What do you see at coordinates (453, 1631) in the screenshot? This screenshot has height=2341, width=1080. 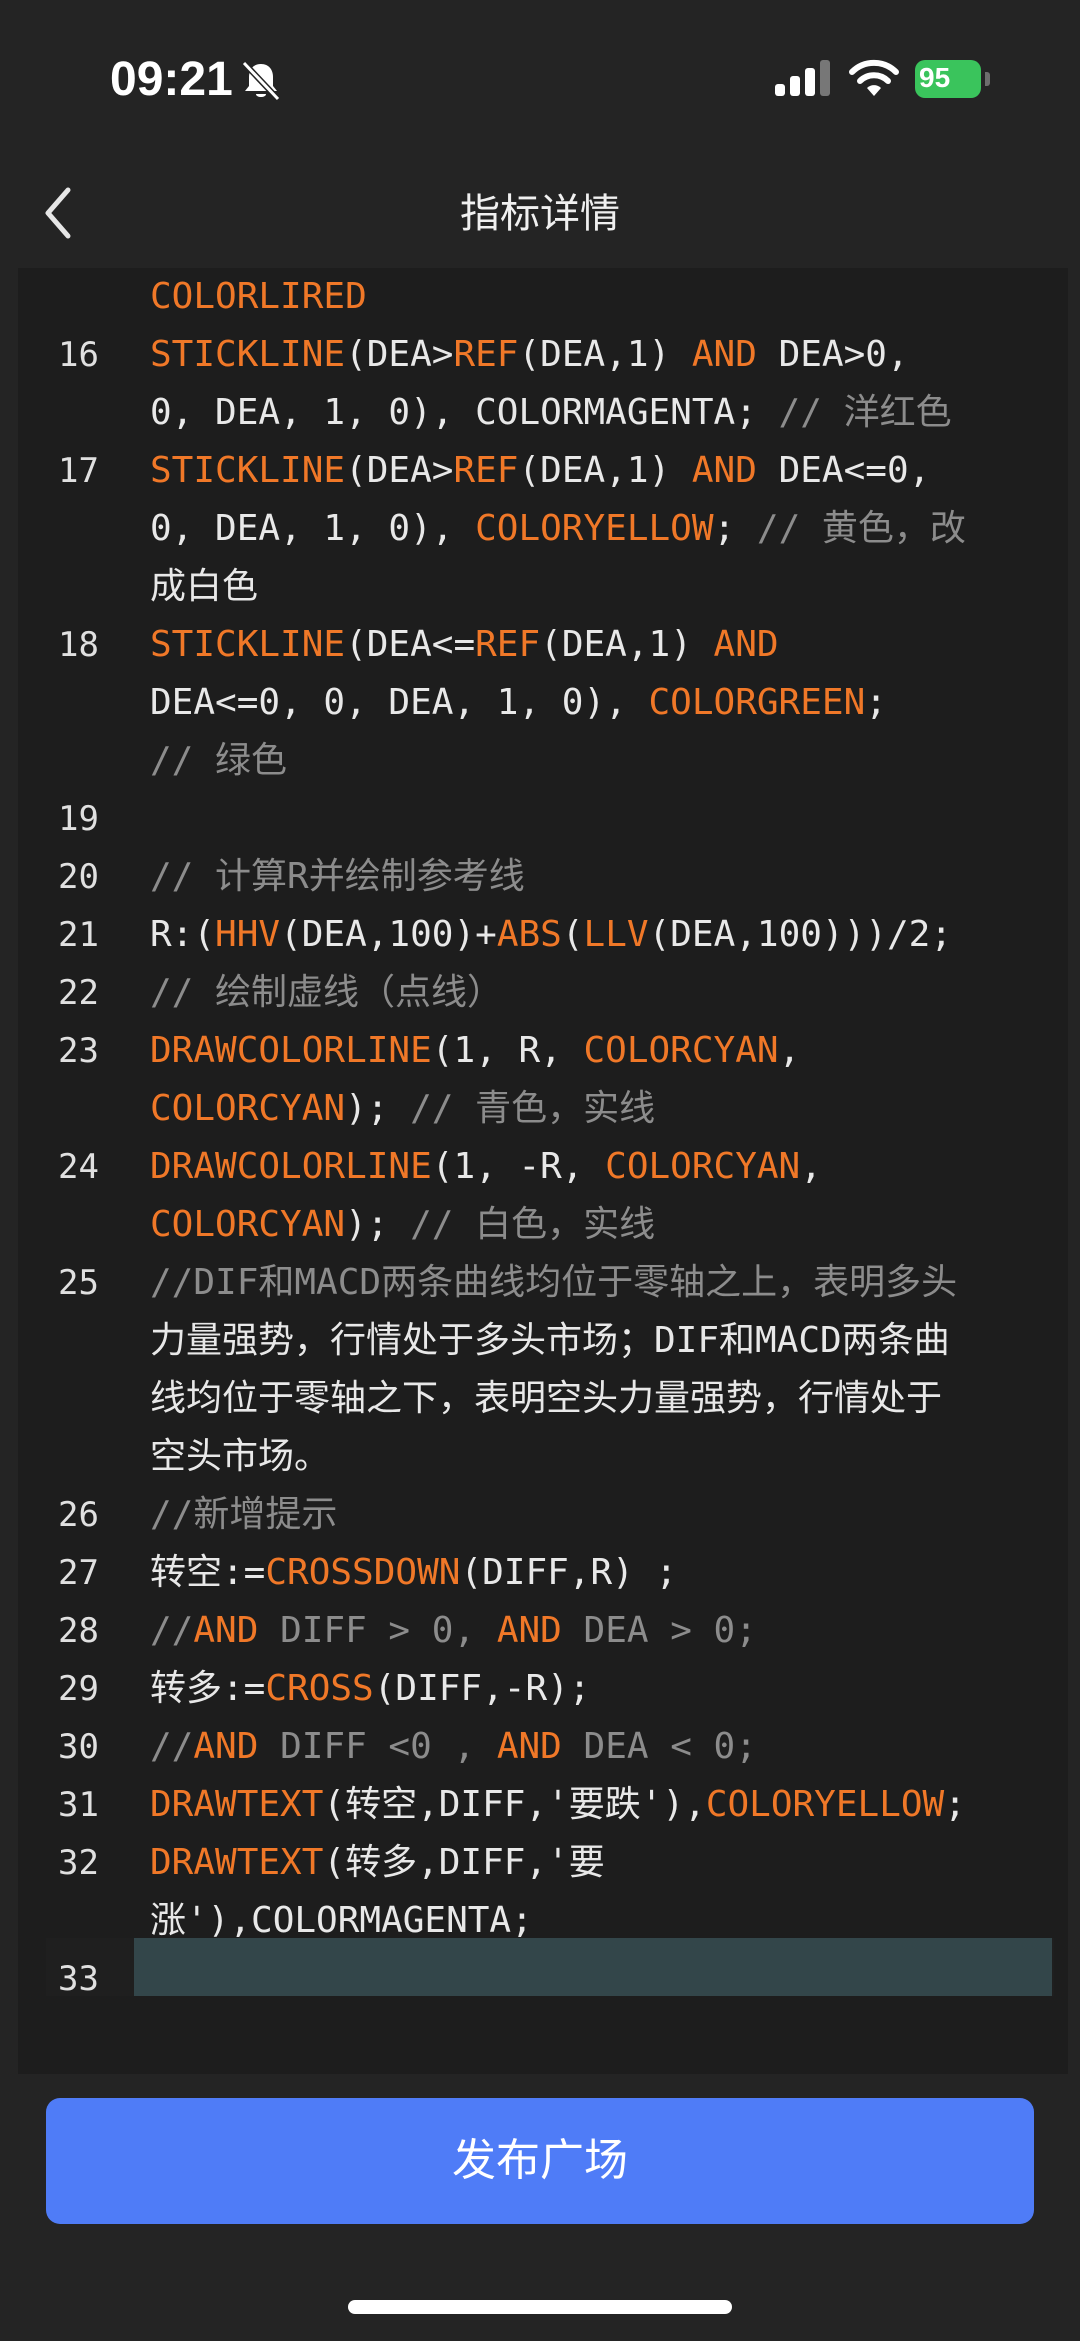 I see `code-text: //AND DIFF > 0, AND DEA > 0;` at bounding box center [453, 1631].